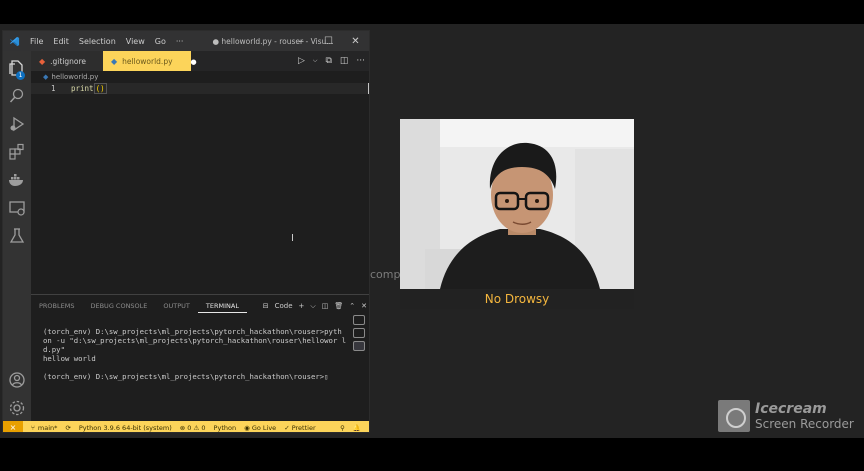 This screenshot has height=471, width=864. What do you see at coordinates (360, 61) in the screenshot?
I see `more-actions-icon: ···` at bounding box center [360, 61].